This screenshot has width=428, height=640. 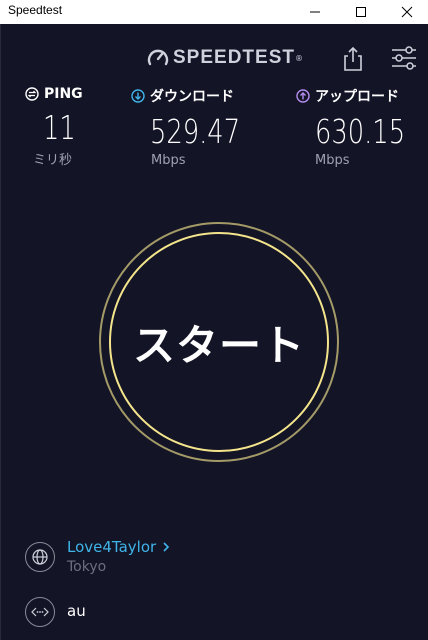 I want to click on chevron-right-icon, so click(x=166, y=547).